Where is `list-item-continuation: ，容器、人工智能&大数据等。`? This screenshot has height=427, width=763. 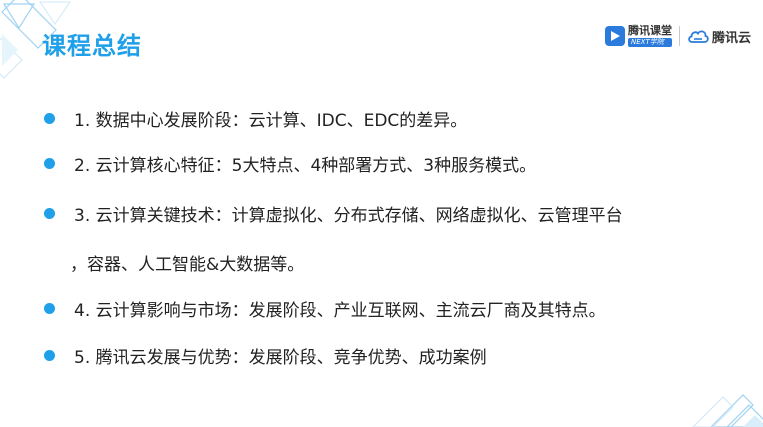 list-item-continuation: ，容器、人工智能&大数据等。 is located at coordinates (187, 264).